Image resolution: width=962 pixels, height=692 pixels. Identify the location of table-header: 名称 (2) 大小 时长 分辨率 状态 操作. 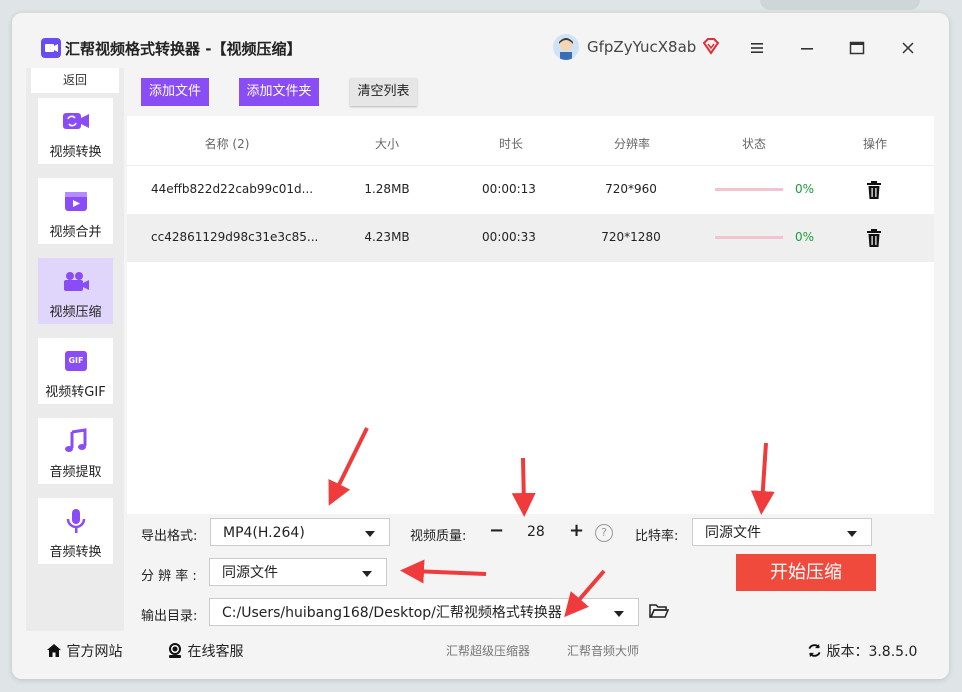
(530, 143).